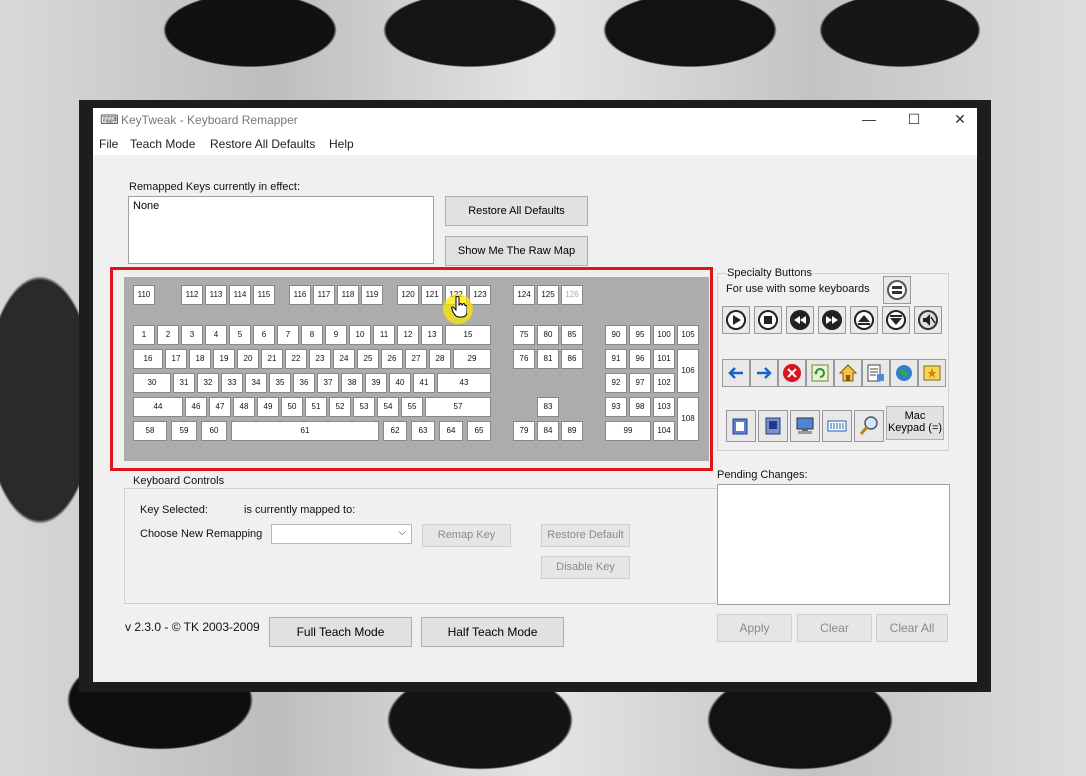 The height and width of the screenshot is (776, 1086). I want to click on key-6: 6, so click(264, 335).